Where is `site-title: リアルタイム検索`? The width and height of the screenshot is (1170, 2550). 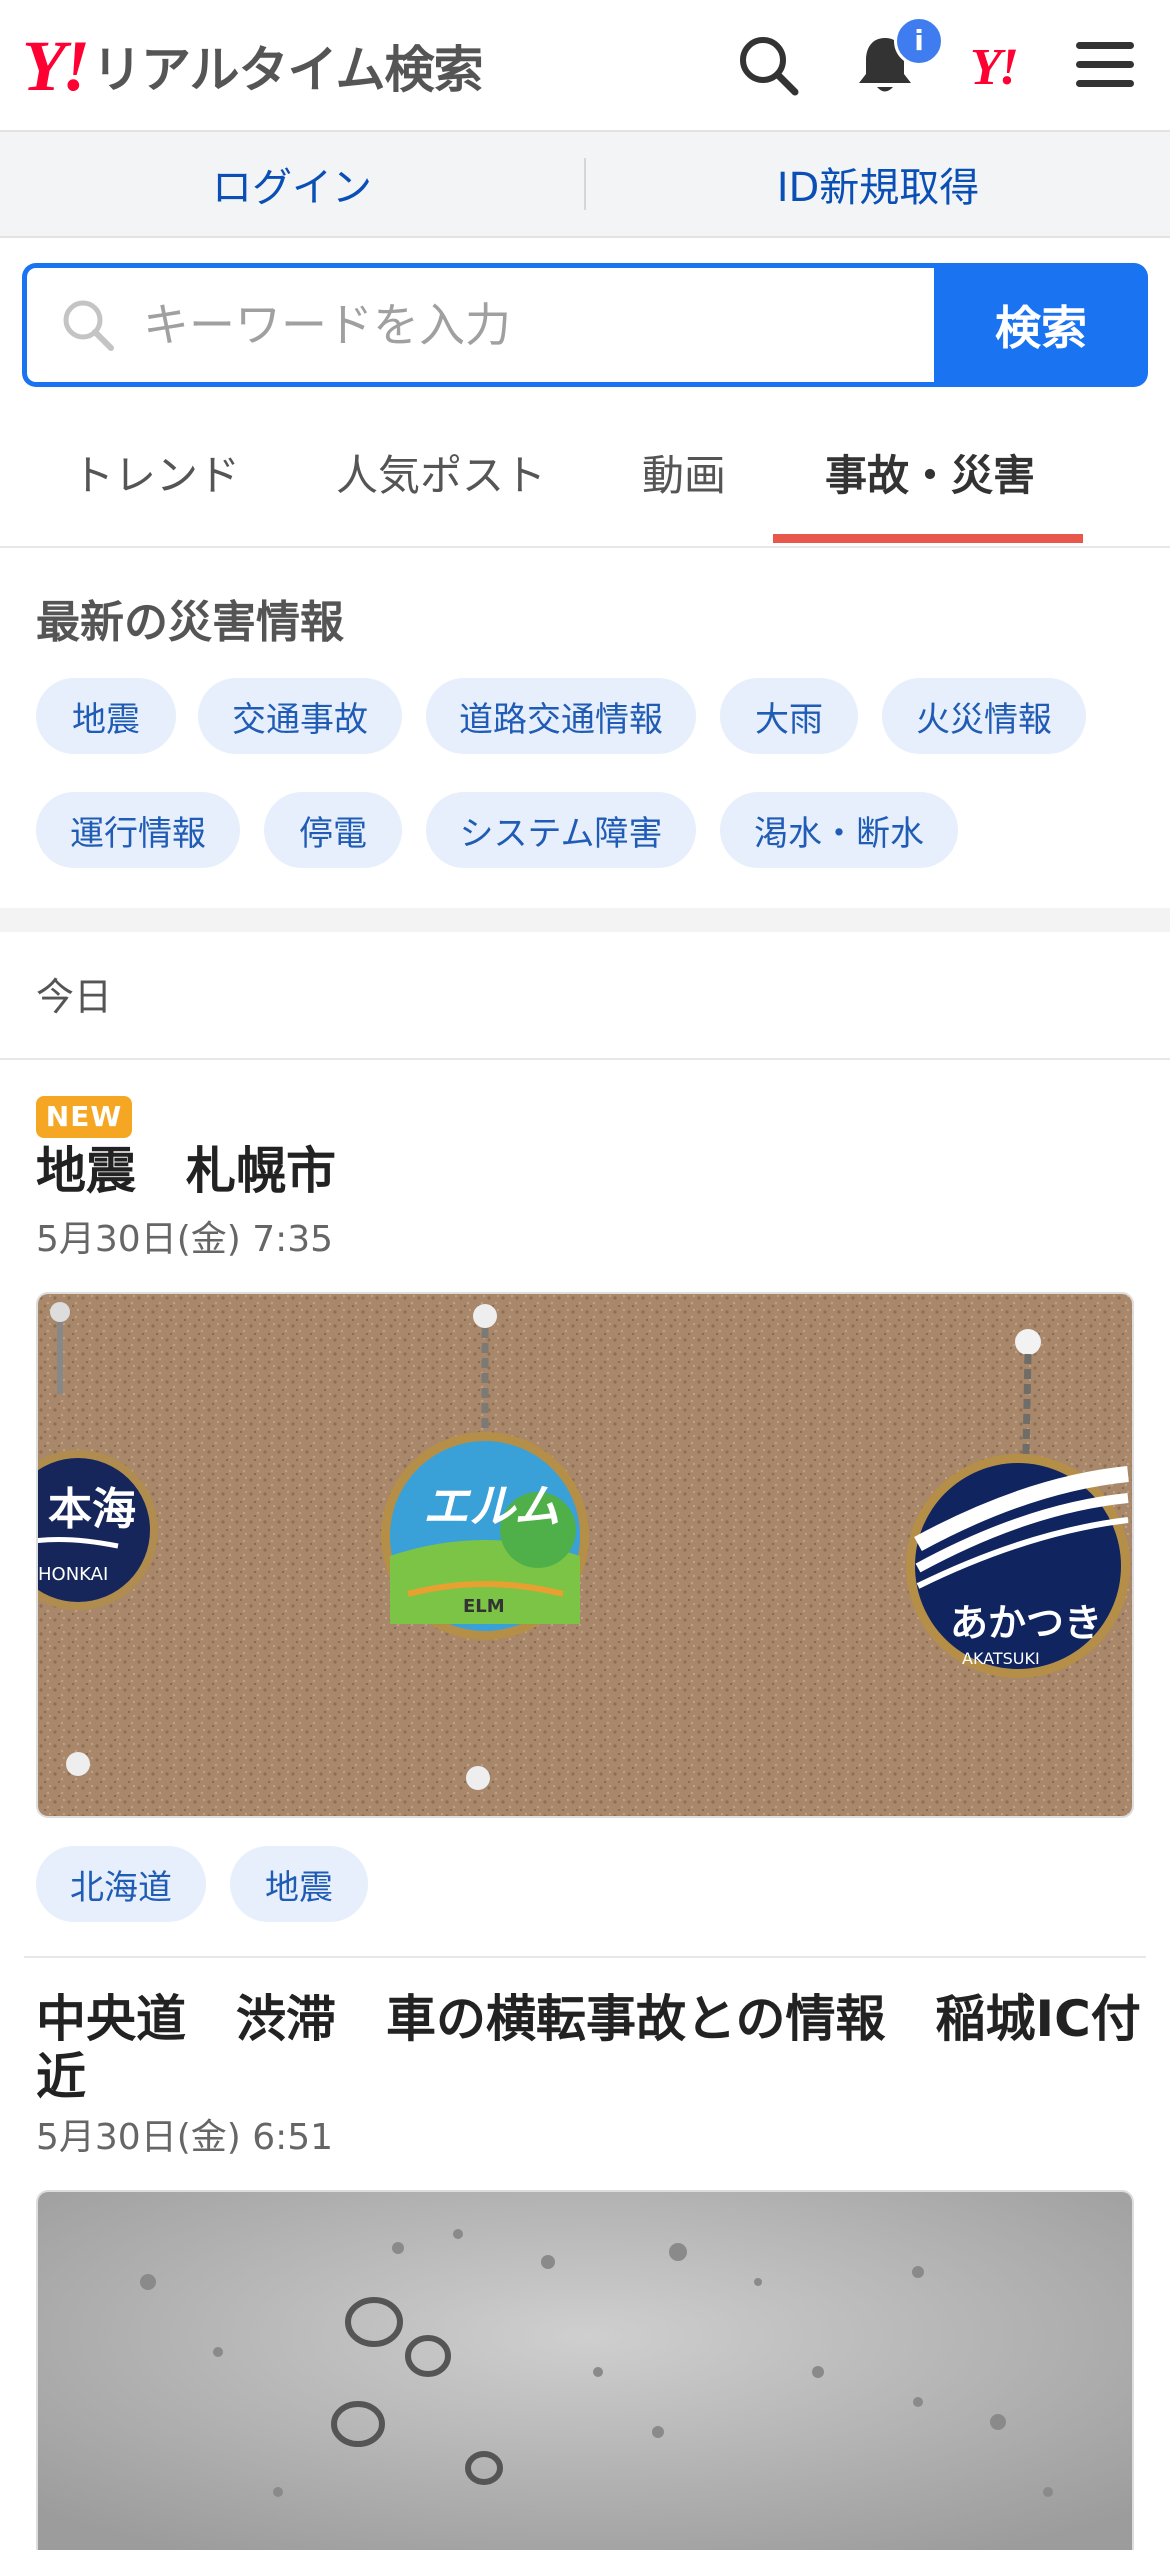 site-title: リアルタイム検索 is located at coordinates (287, 70).